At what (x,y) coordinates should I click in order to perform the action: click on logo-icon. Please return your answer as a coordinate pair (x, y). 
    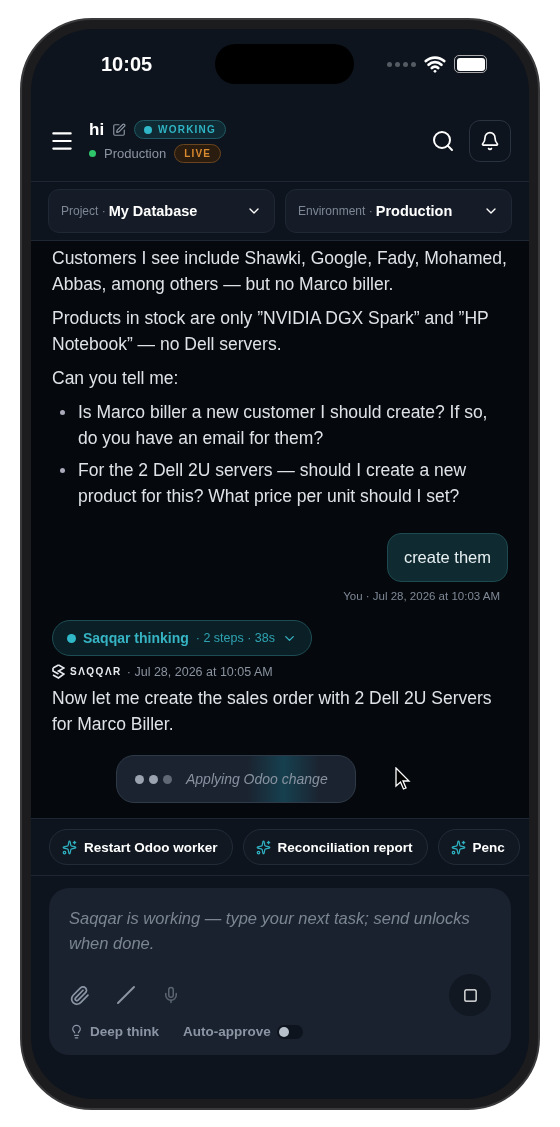
    Looking at the image, I should click on (58, 671).